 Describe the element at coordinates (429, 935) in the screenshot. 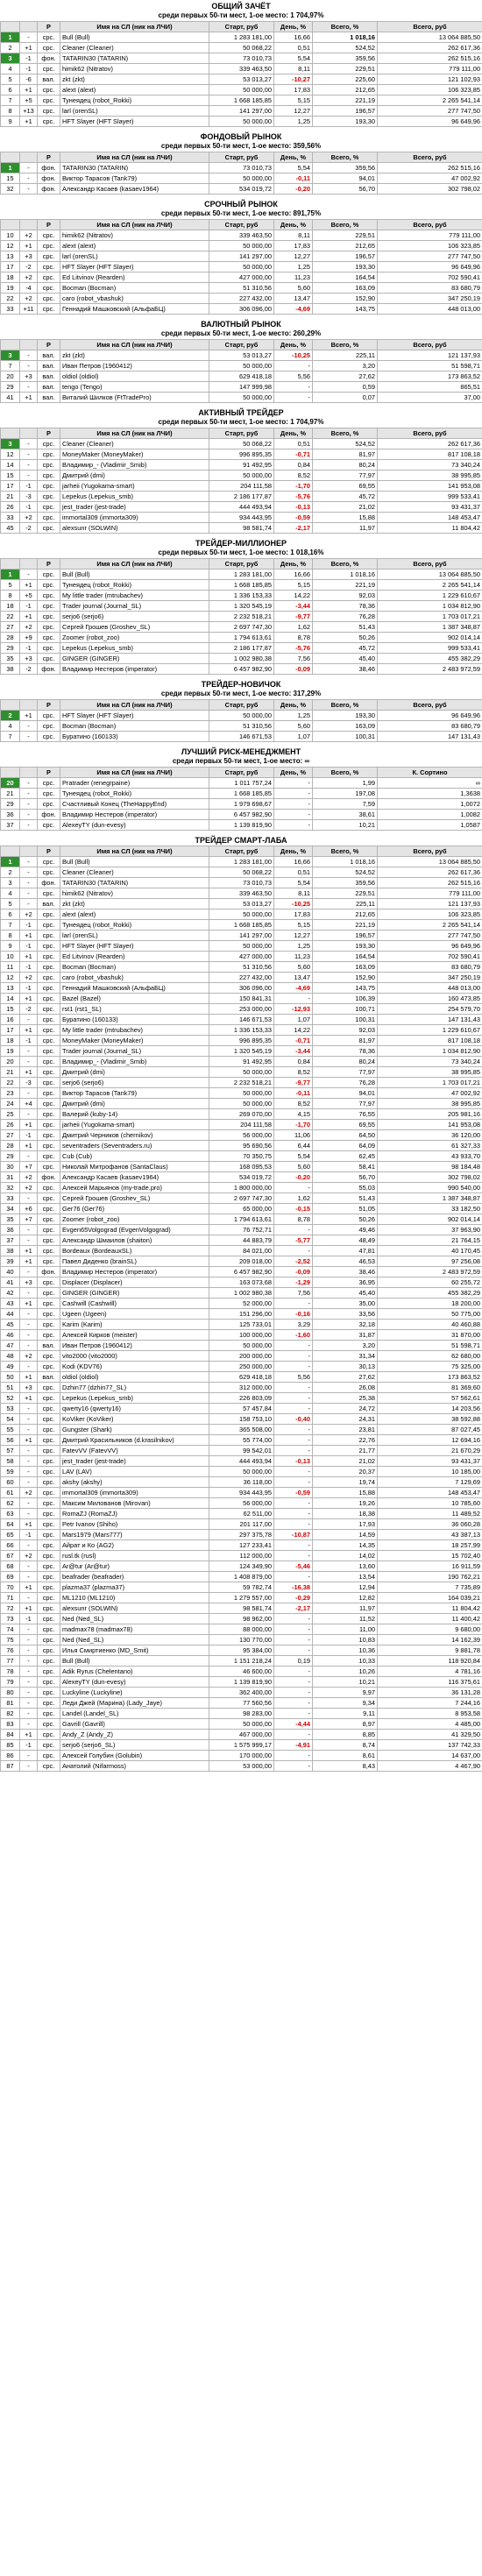

I see `total-rub-cell: 277 747,50` at that location.